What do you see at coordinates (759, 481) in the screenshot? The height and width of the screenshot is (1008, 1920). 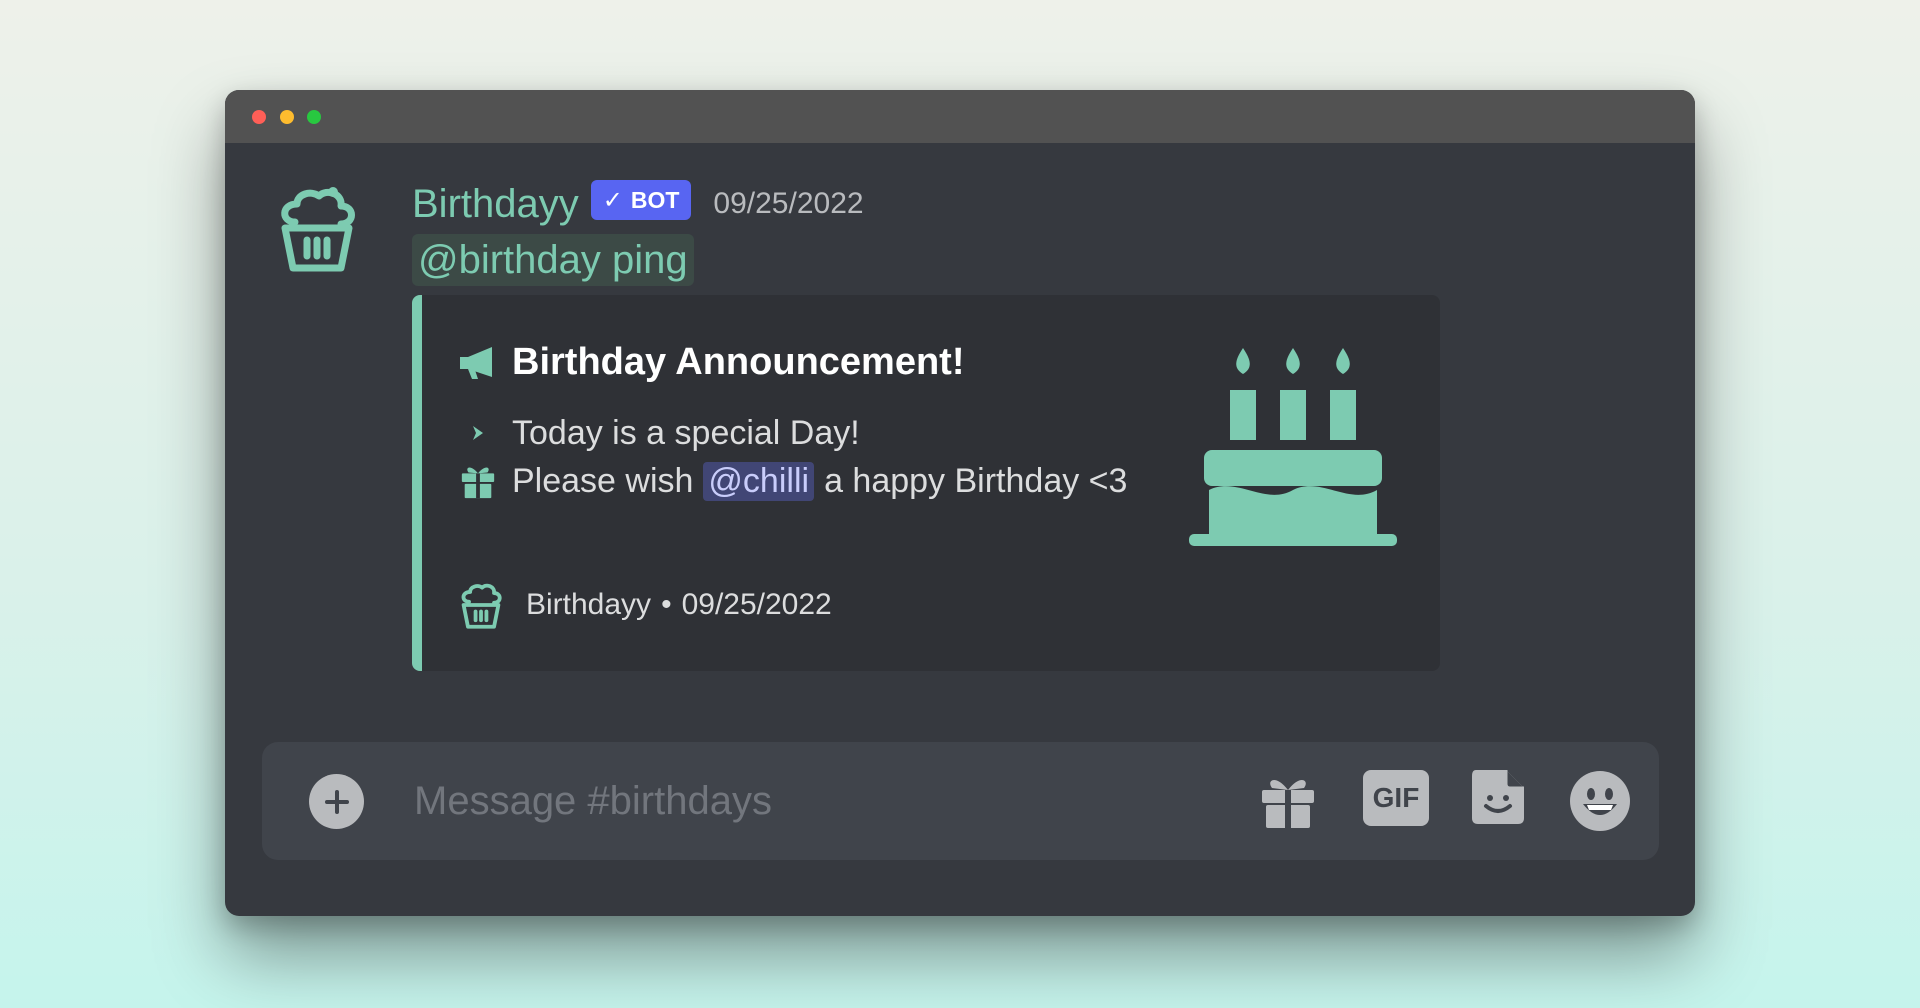 I see `user-mention: @chilli` at bounding box center [759, 481].